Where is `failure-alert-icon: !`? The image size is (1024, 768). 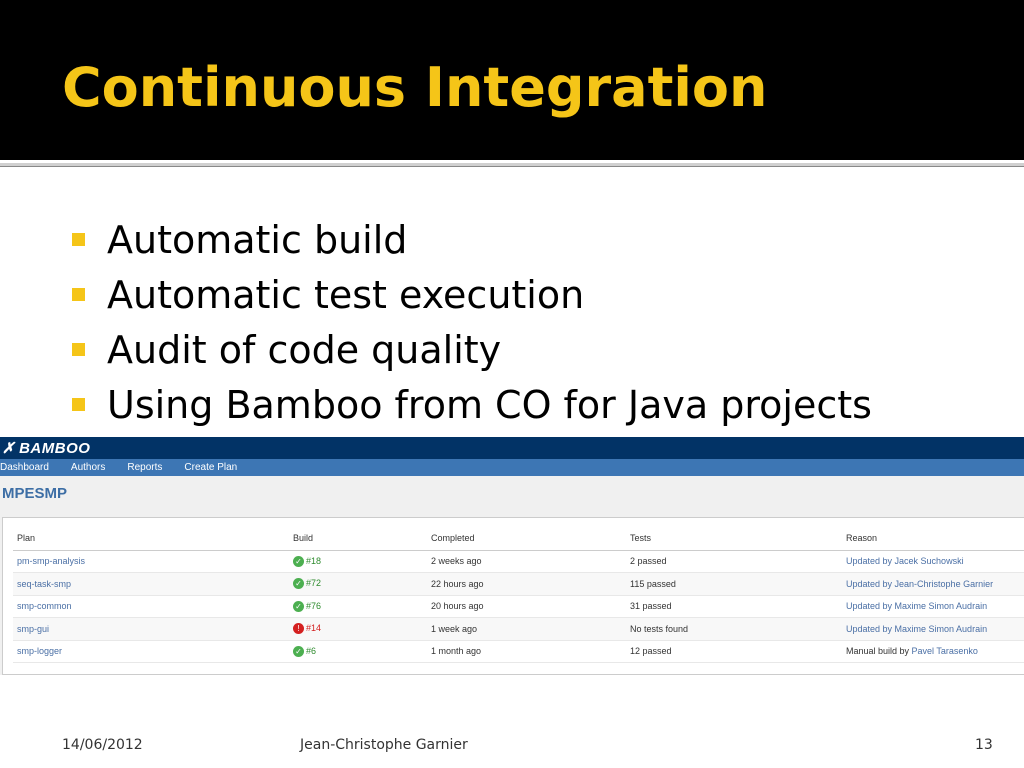 failure-alert-icon: ! is located at coordinates (298, 629).